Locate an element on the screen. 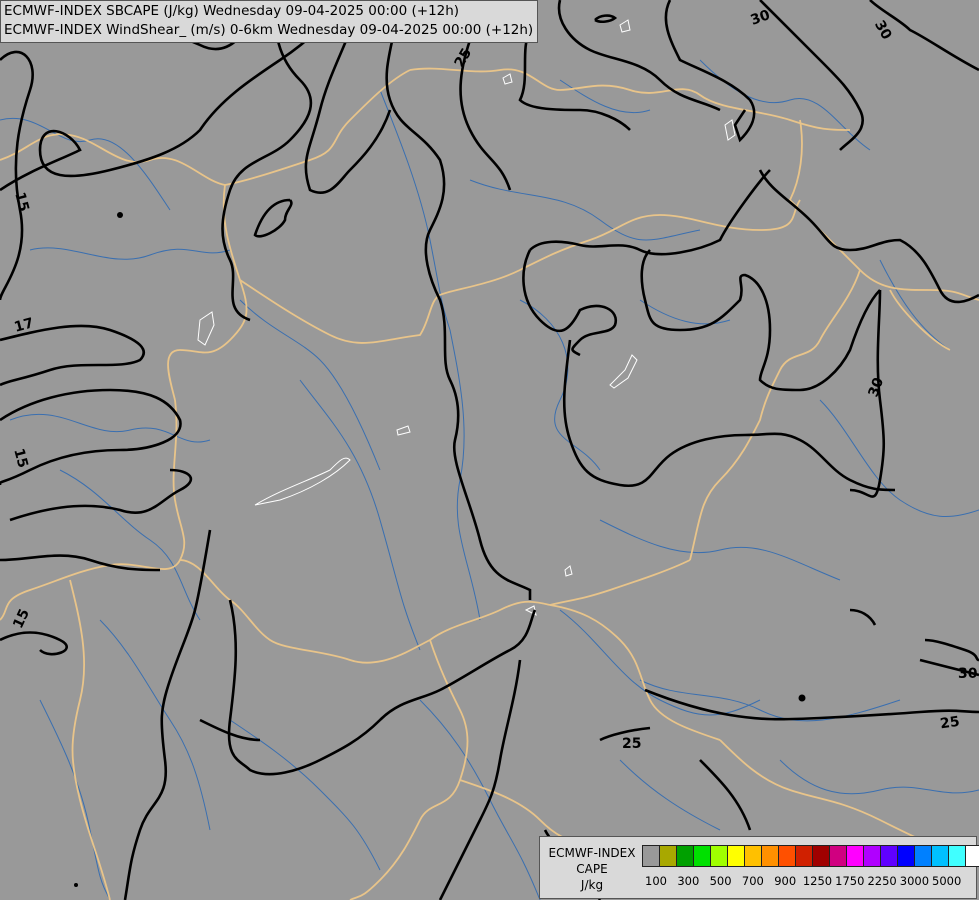 Image resolution: width=979 pixels, height=900 pixels. legend-tick-label: 1750 is located at coordinates (850, 881).